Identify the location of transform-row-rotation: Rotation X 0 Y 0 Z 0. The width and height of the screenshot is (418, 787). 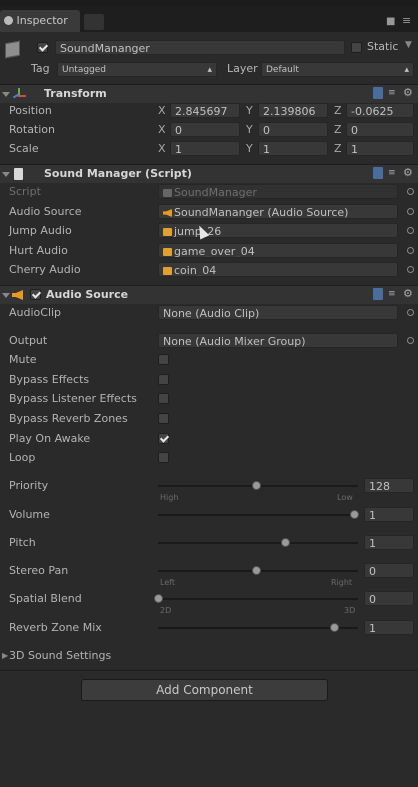
(209, 129).